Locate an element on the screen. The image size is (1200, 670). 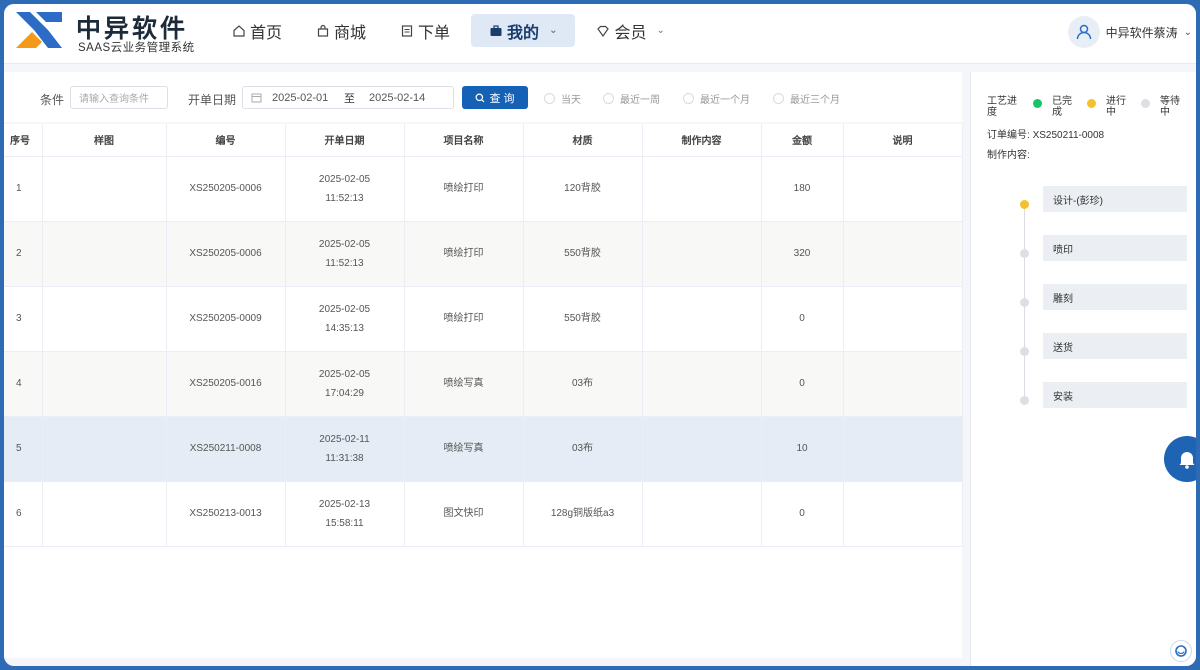
progress-label: 工艺进度 is located at coordinates (1002, 107).